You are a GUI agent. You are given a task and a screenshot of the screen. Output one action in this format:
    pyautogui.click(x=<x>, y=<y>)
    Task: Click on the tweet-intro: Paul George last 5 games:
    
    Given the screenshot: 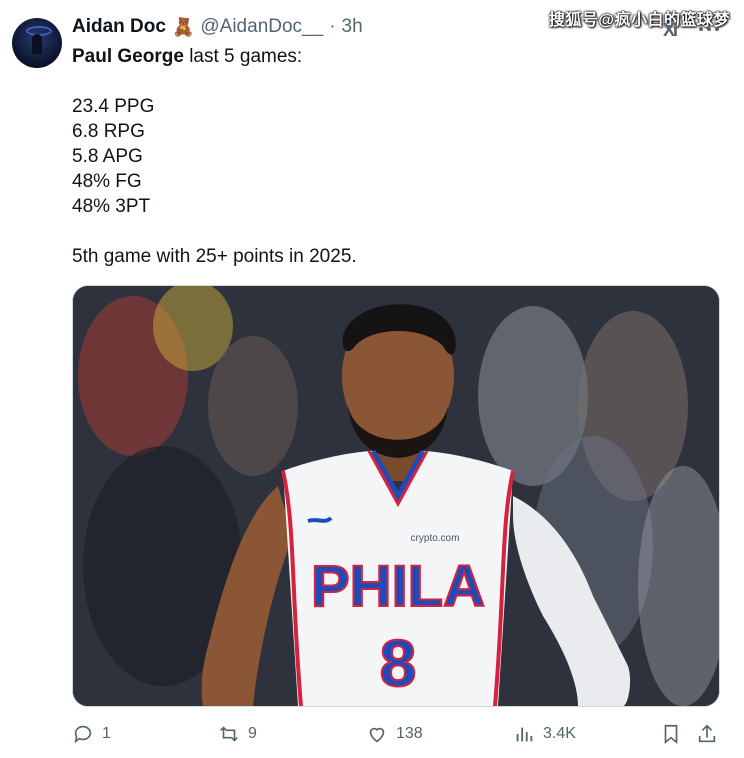 What is the action you would take?
    pyautogui.click(x=392, y=56)
    